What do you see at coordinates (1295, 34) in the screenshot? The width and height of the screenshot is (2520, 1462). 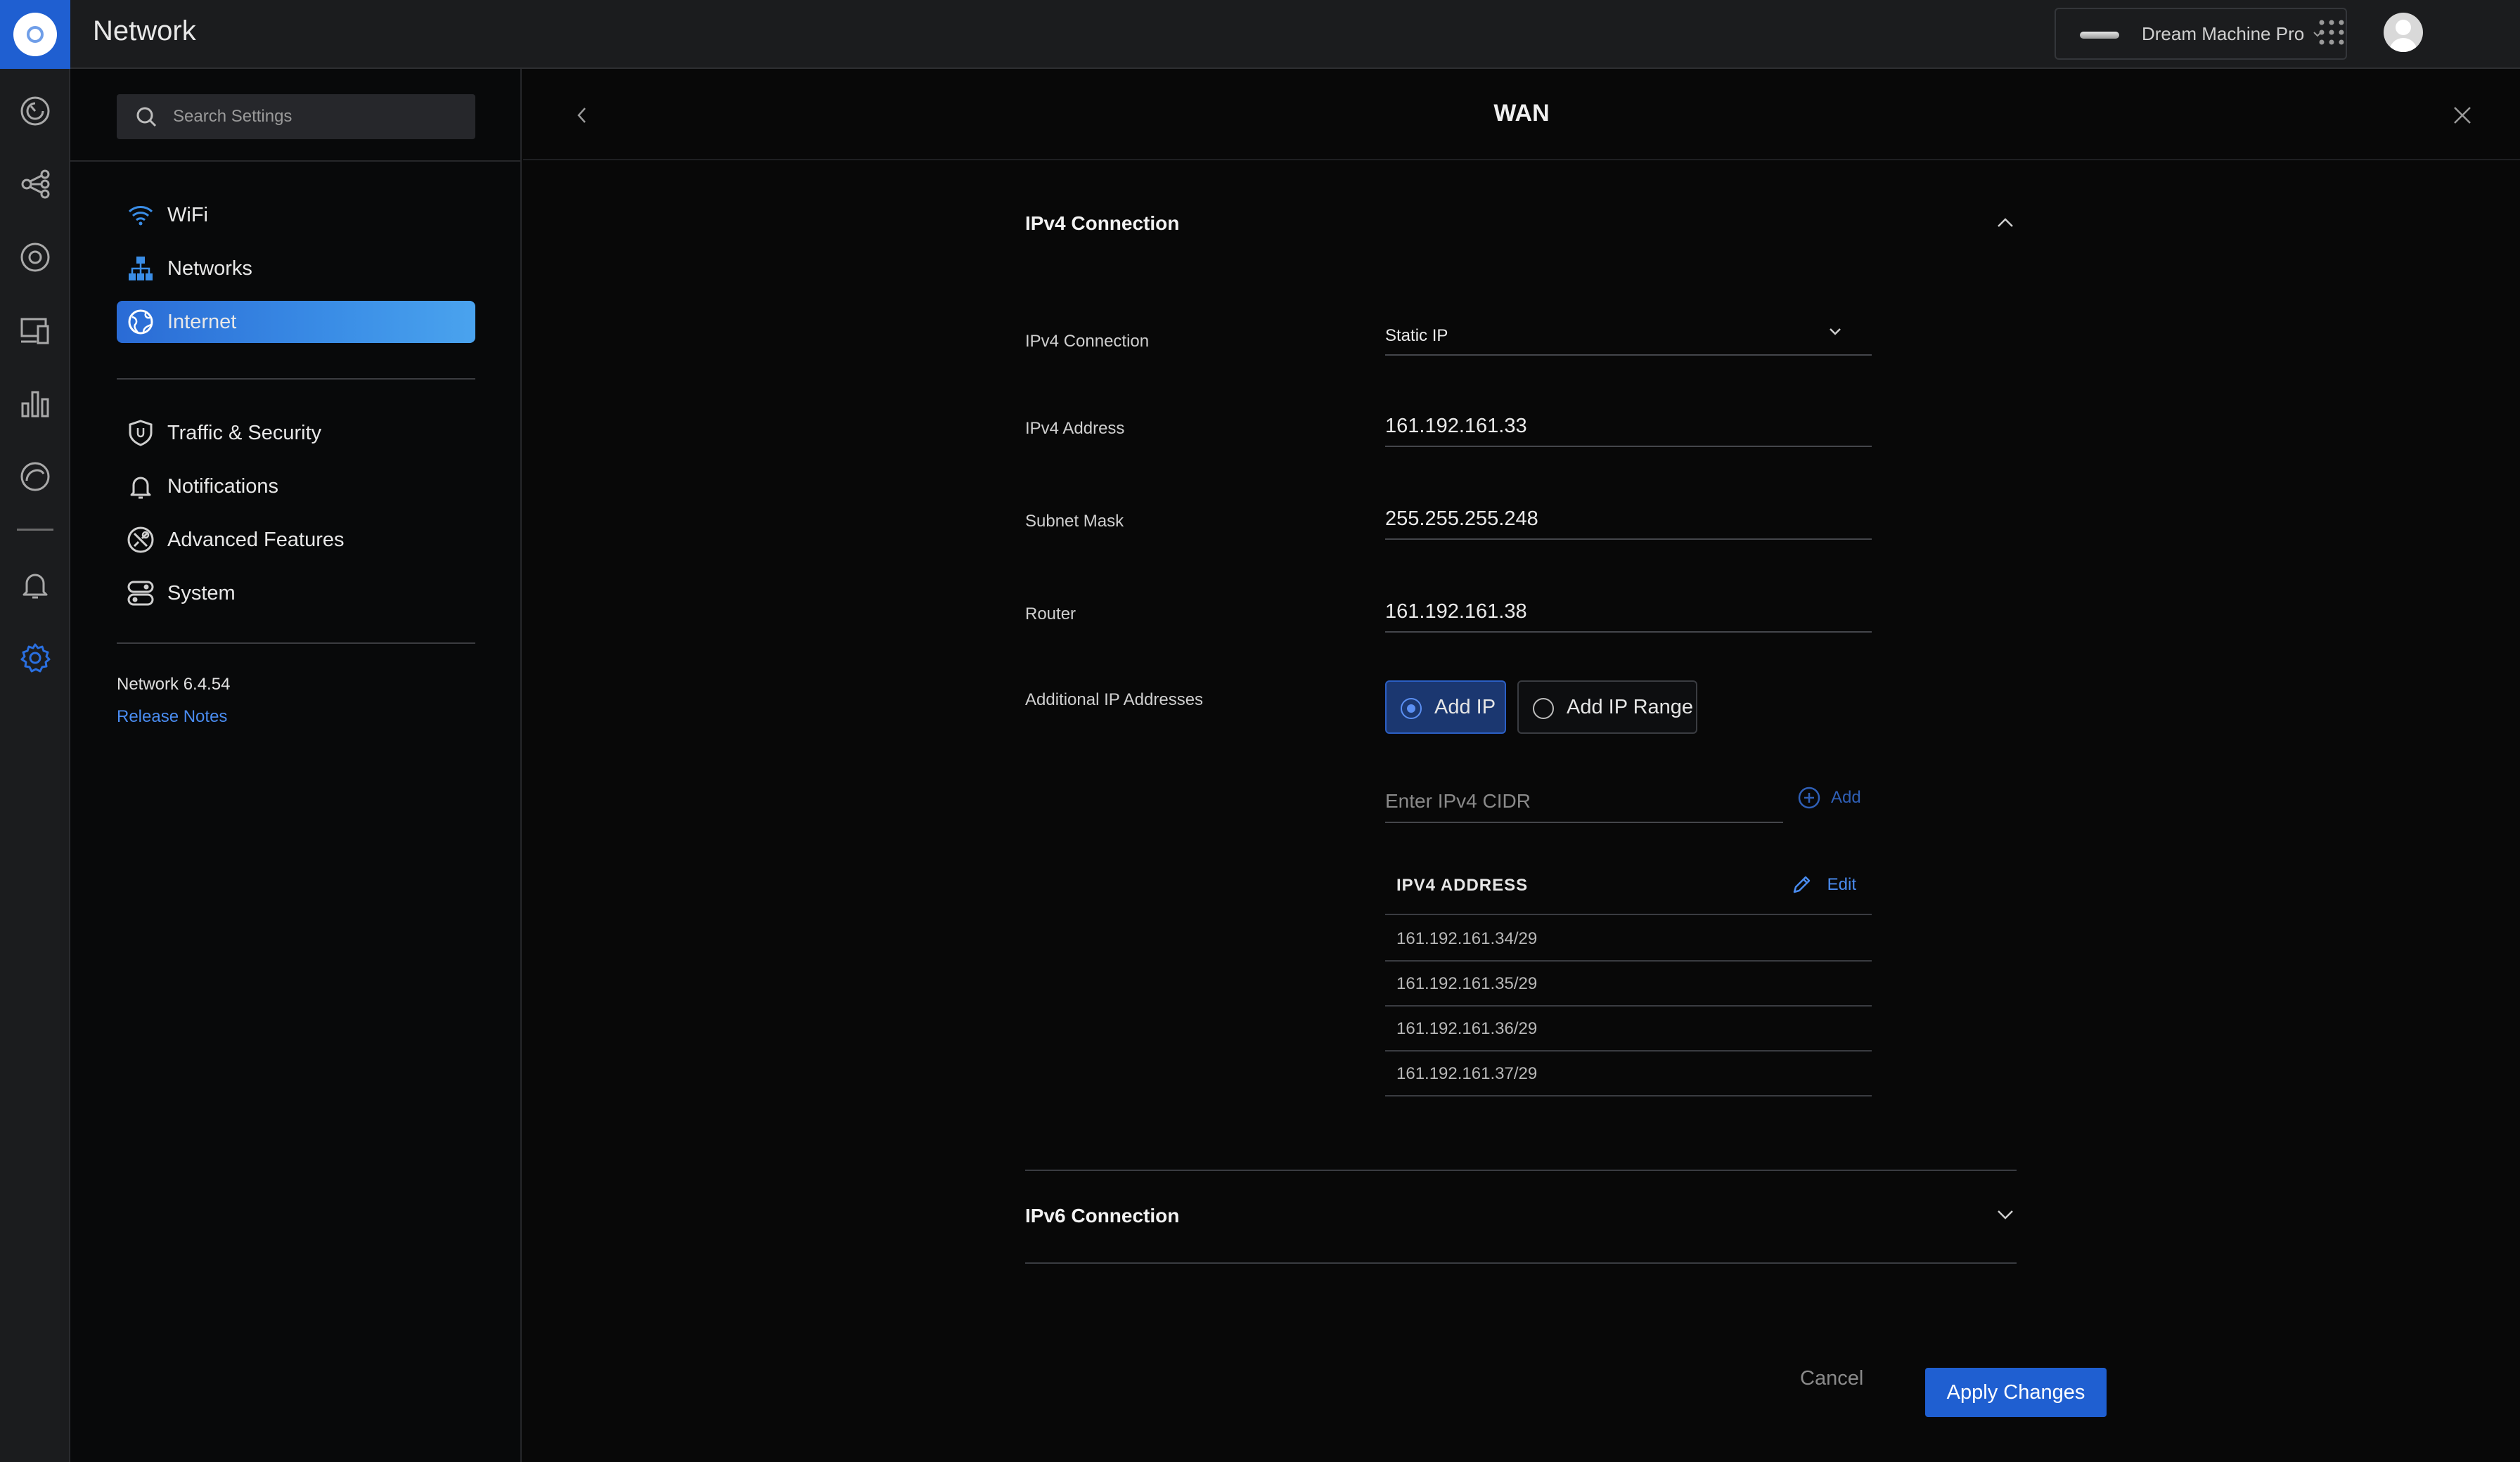 I see `top-bar: Network Dream Machine Pro` at bounding box center [1295, 34].